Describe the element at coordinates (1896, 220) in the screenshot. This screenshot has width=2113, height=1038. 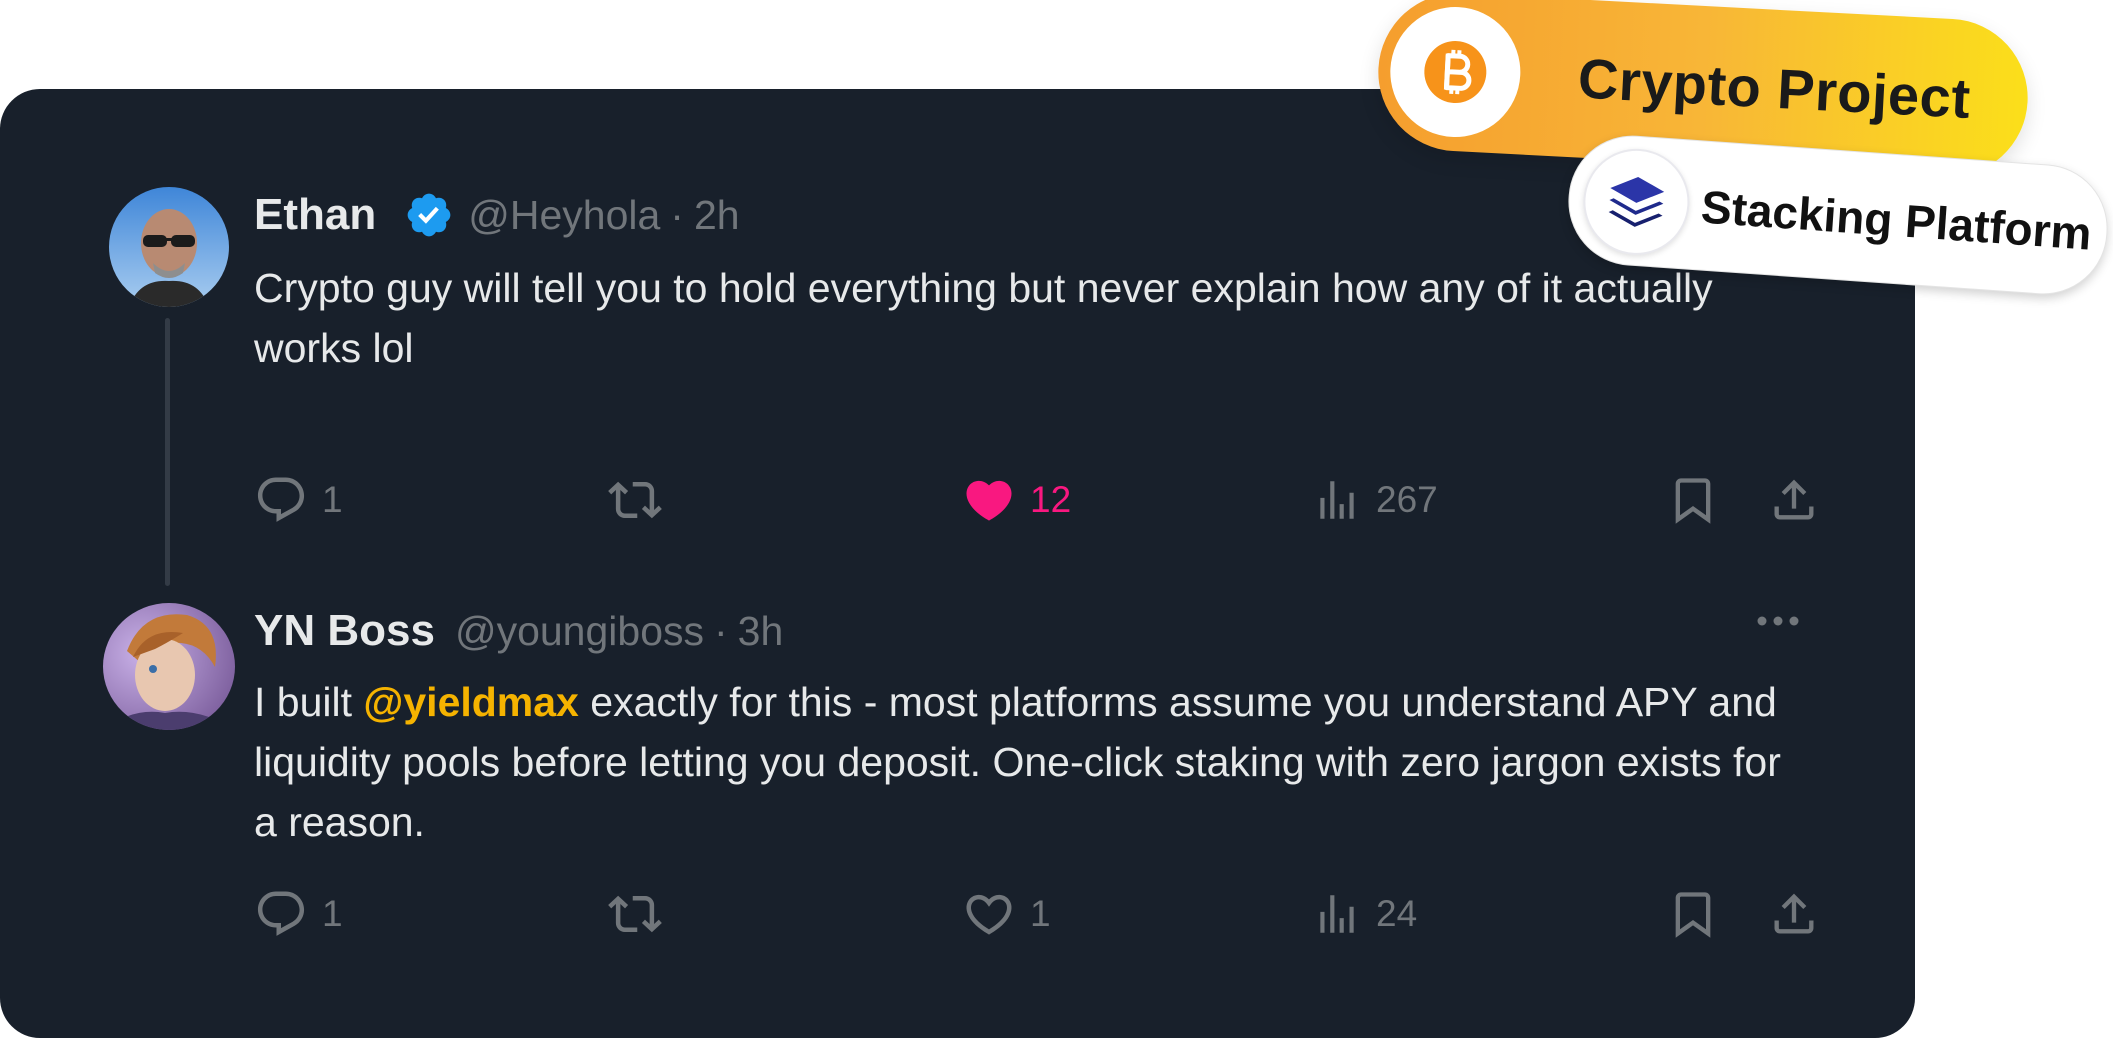
I see `badge-label: Stacking Platform` at that location.